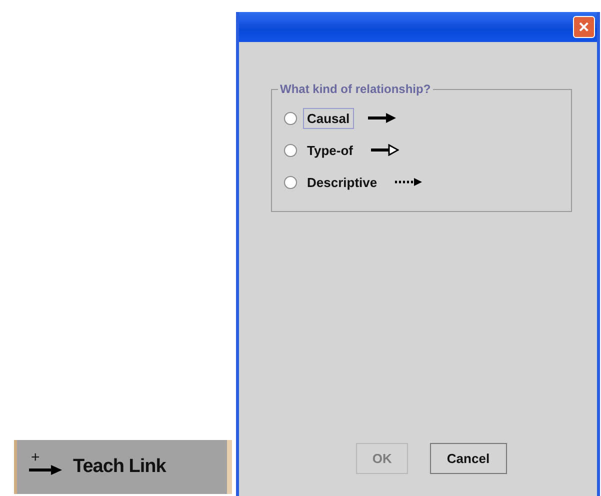  Describe the element at coordinates (342, 182) in the screenshot. I see `option-label: Descriptive` at that location.